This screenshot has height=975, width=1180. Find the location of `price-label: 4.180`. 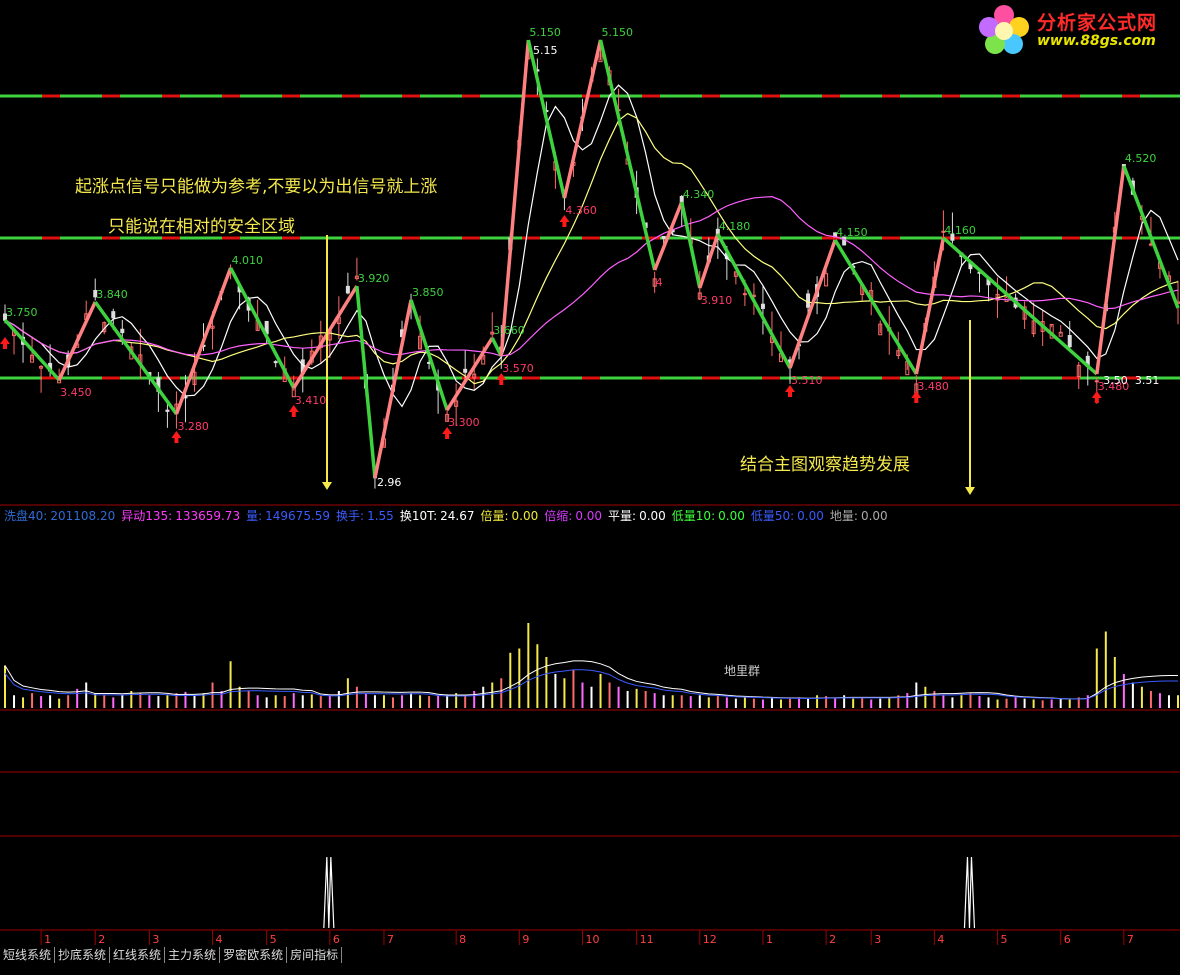

price-label: 4.180 is located at coordinates (735, 226).